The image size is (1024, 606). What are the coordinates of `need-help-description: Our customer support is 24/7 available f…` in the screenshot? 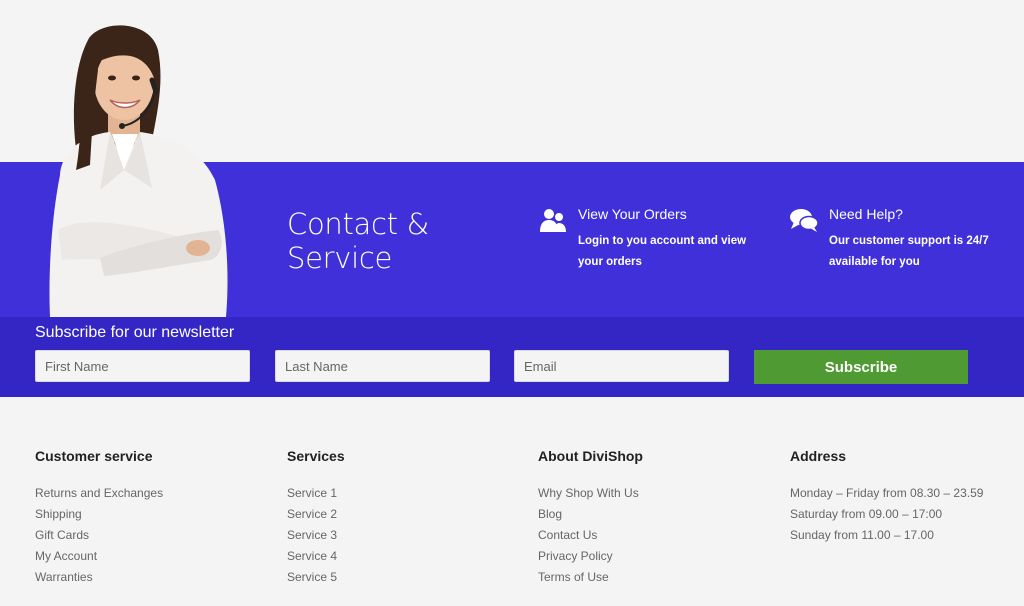 It's located at (909, 251).